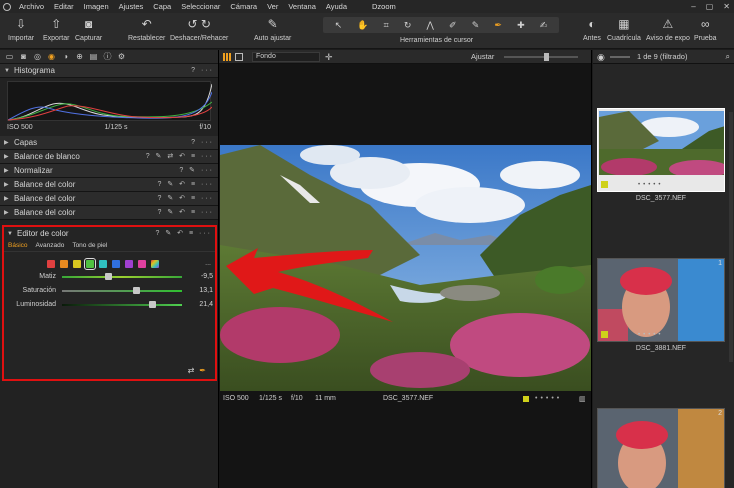  I want to click on rotate-tool-icon: ↻, so click(408, 25).